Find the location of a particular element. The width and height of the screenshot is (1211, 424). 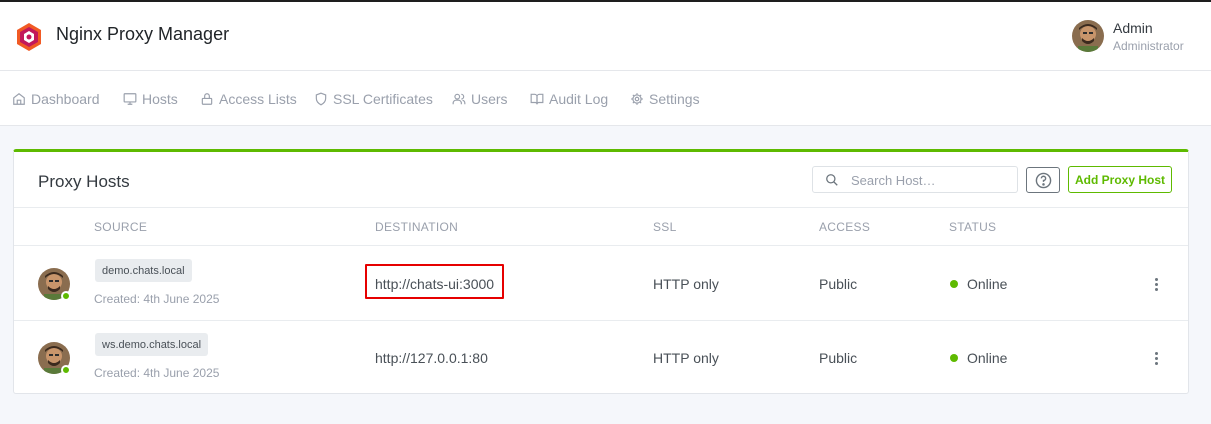

nav-item-users: Users is located at coordinates (480, 99).